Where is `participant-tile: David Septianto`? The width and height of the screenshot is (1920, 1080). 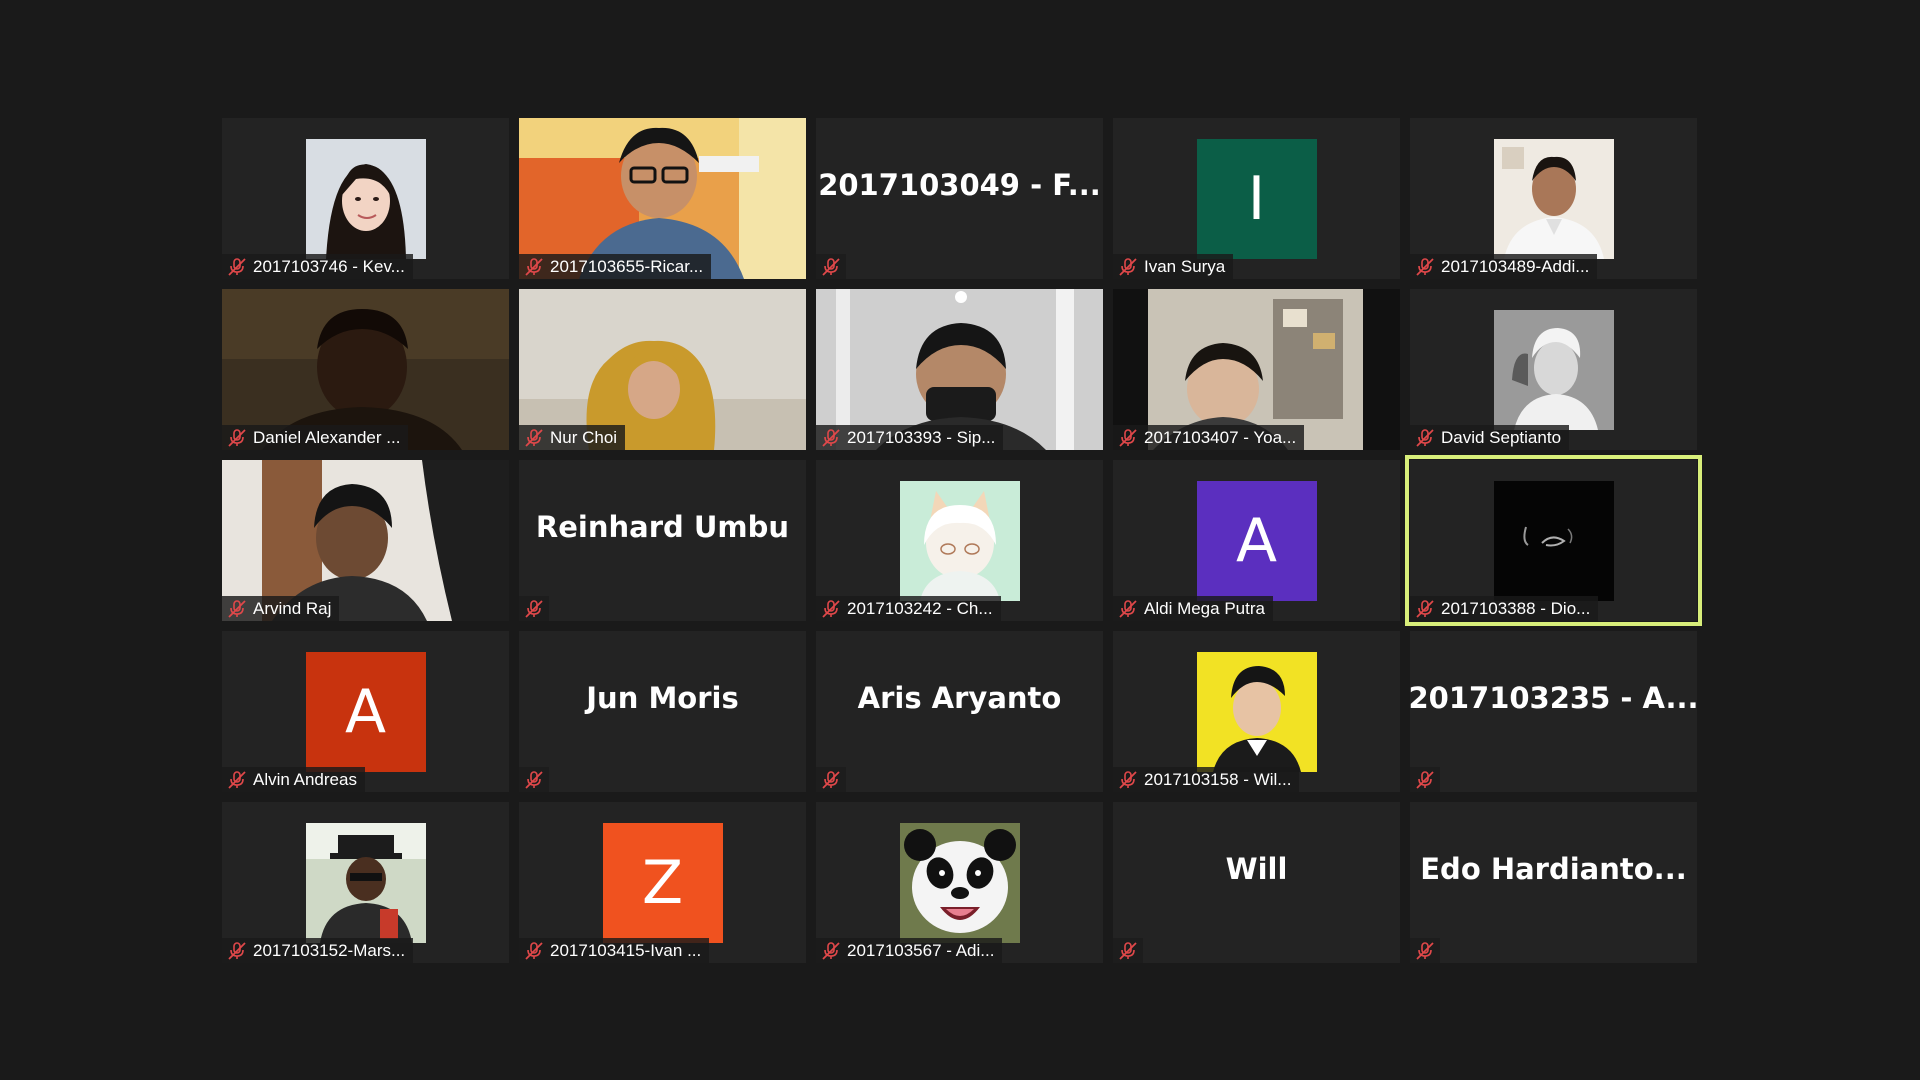
participant-tile: David Septianto is located at coordinates (1553, 369).